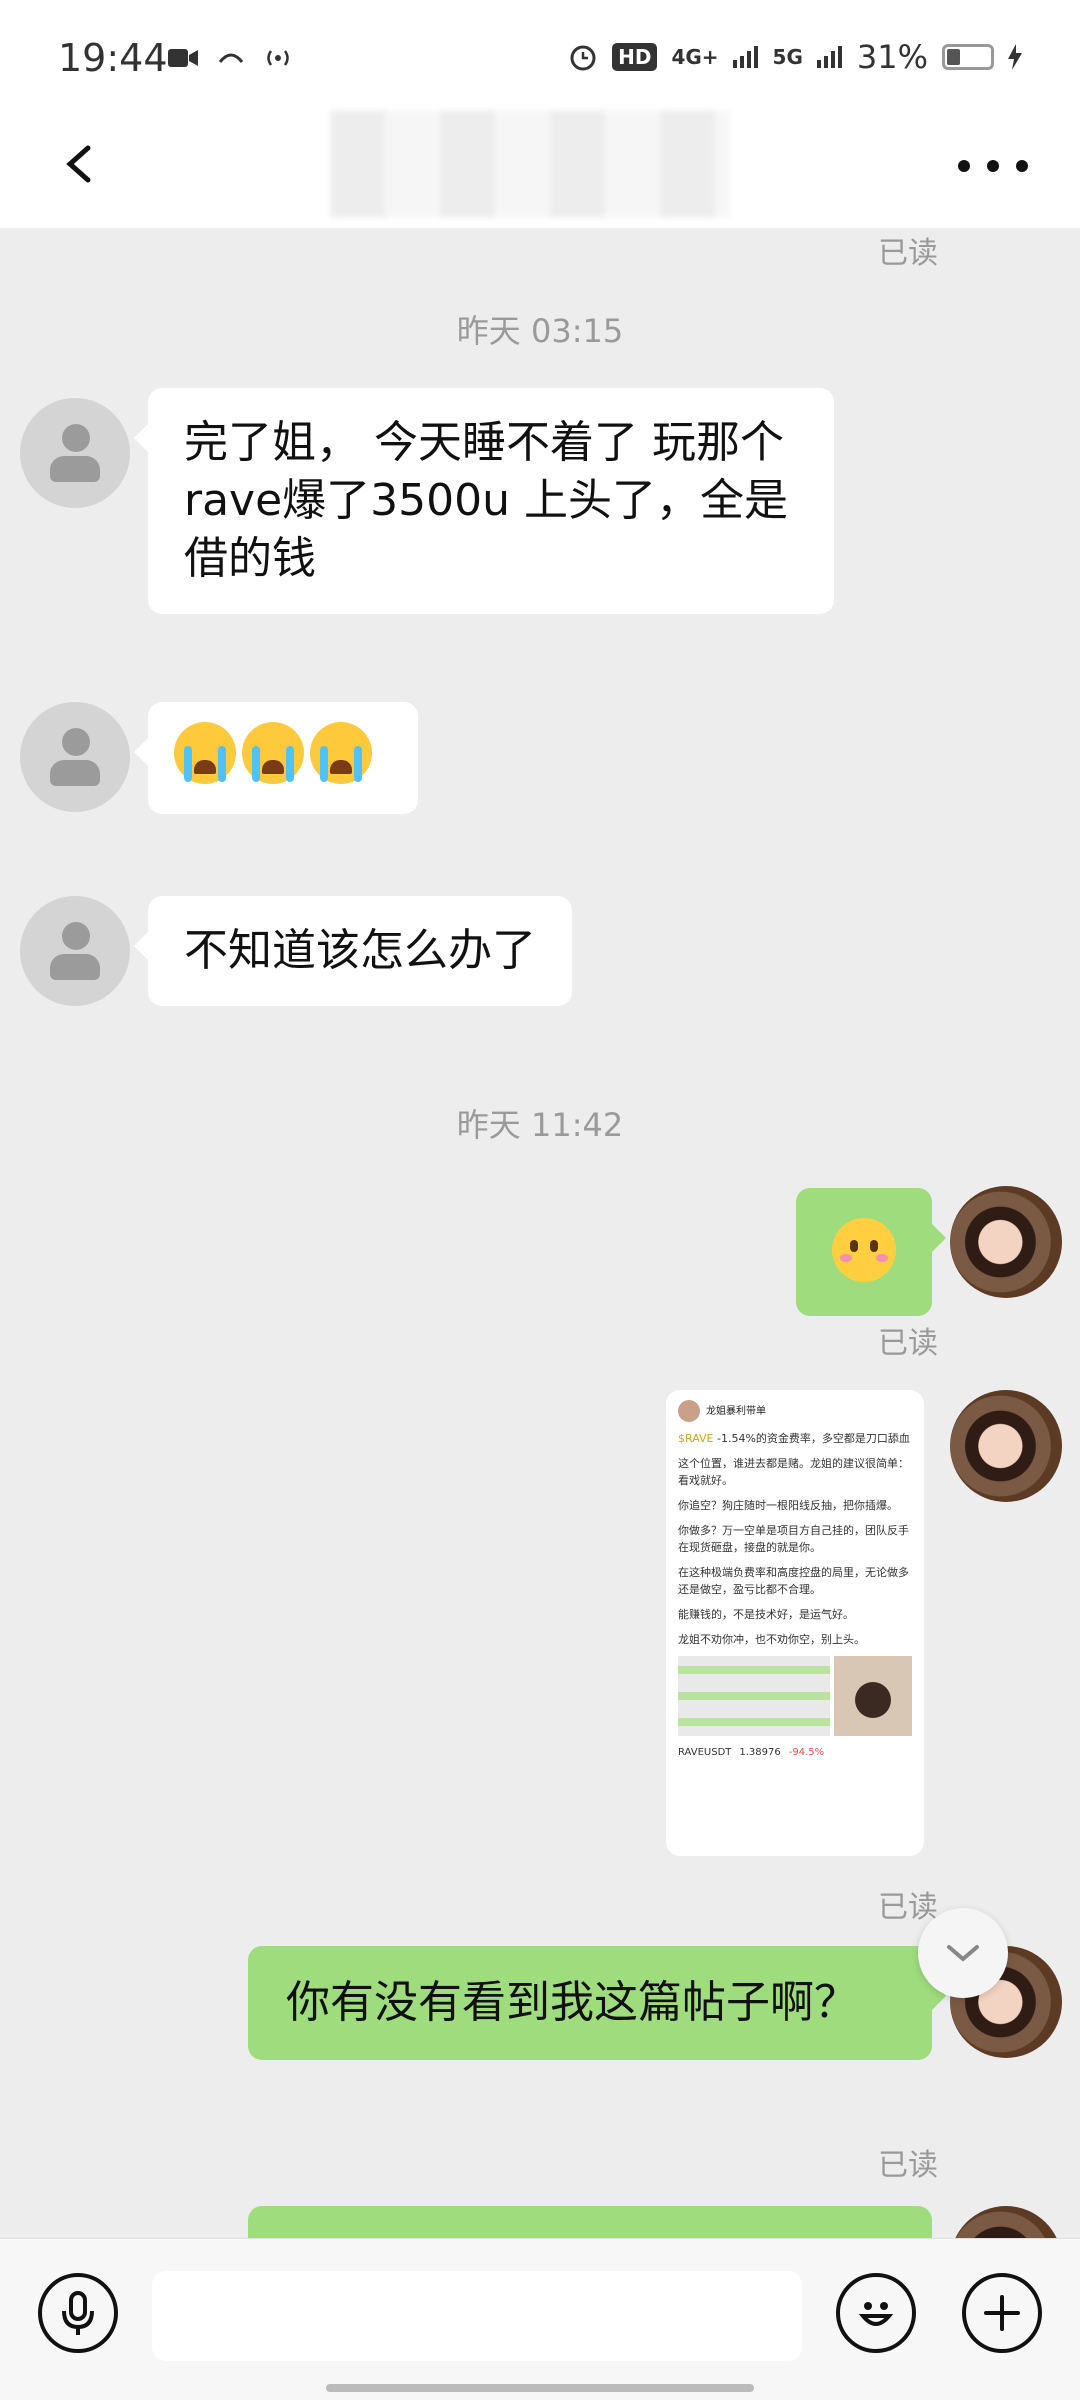 This screenshot has height=2400, width=1080. Describe the element at coordinates (892, 57) in the screenshot. I see `battery-percent: 31%` at that location.